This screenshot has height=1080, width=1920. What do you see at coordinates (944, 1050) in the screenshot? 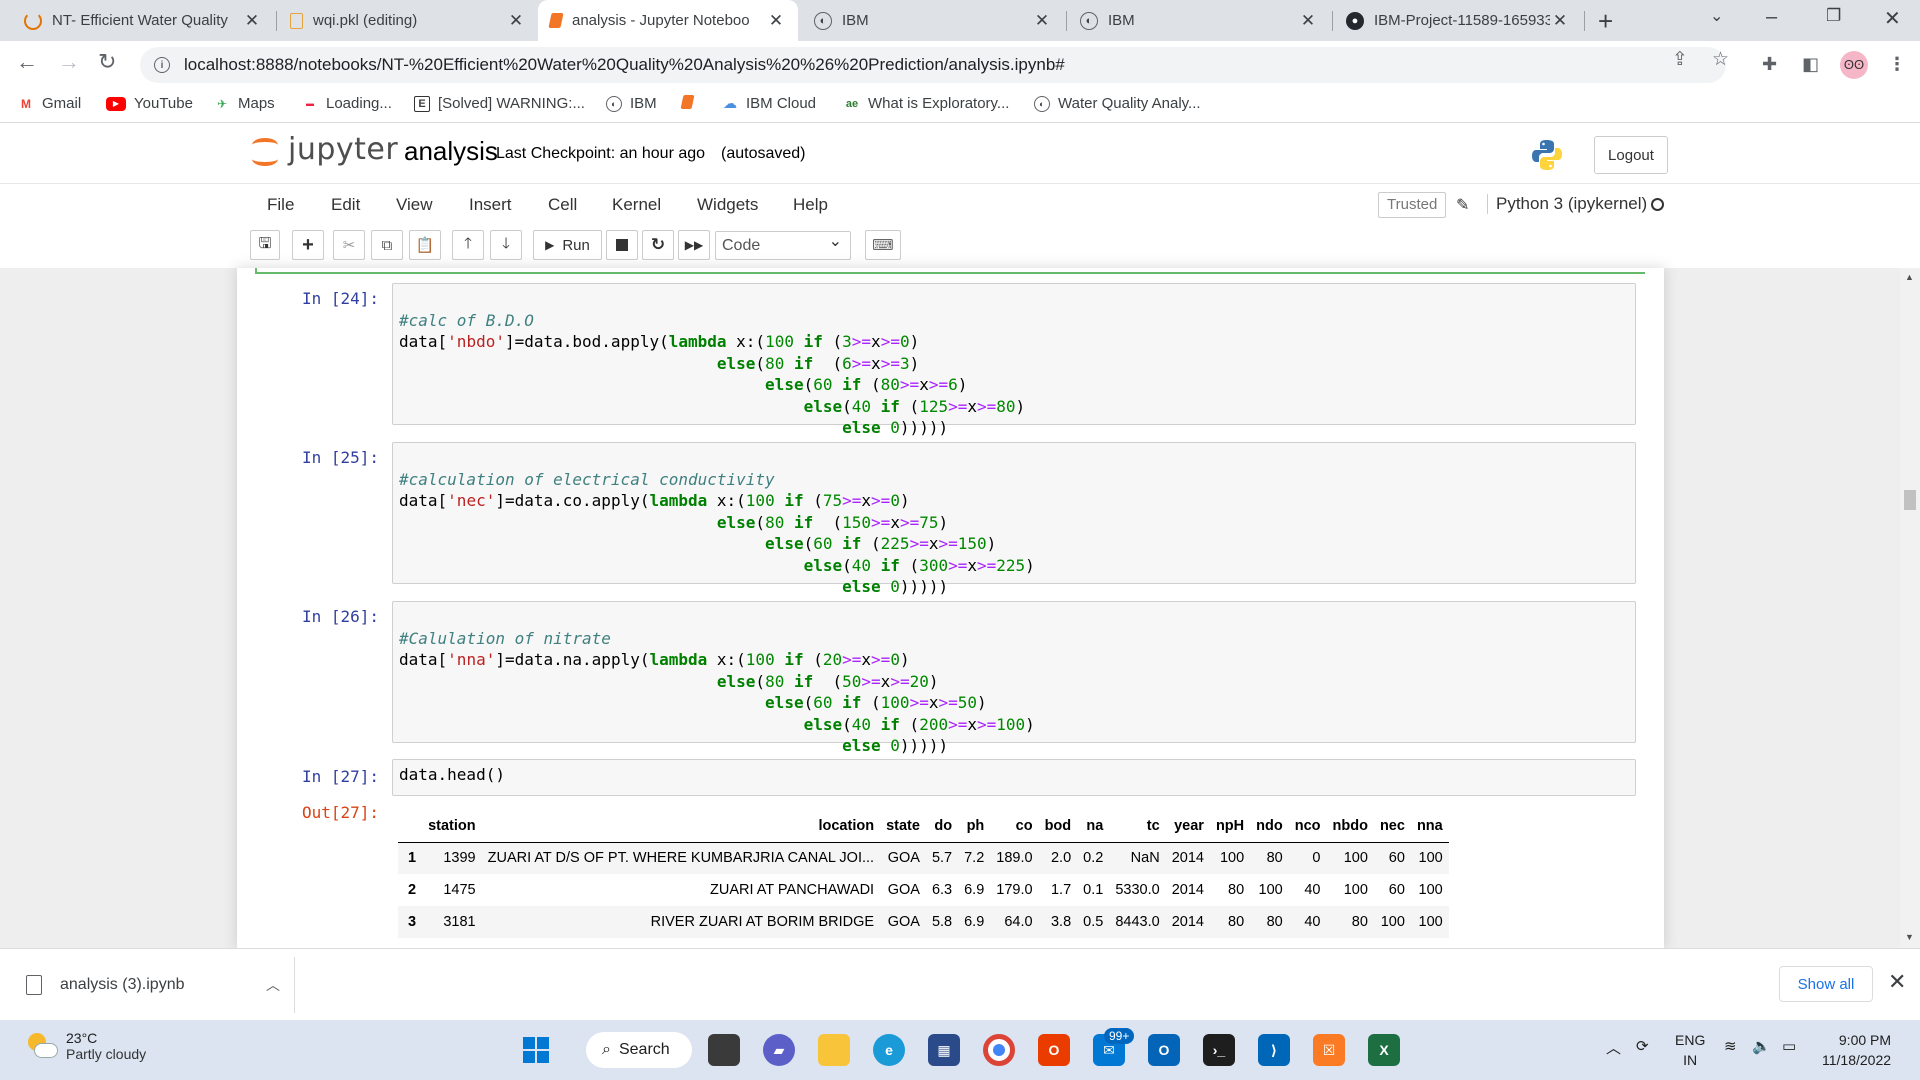
I see `microsoft-store-icon: ▦` at bounding box center [944, 1050].